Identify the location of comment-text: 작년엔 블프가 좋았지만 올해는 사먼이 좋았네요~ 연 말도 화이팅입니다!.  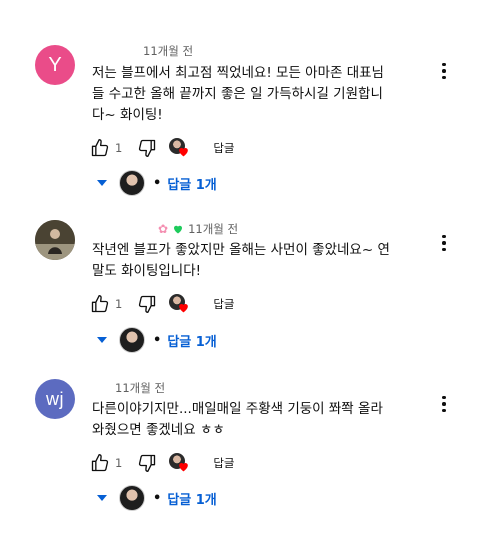
(241, 260).